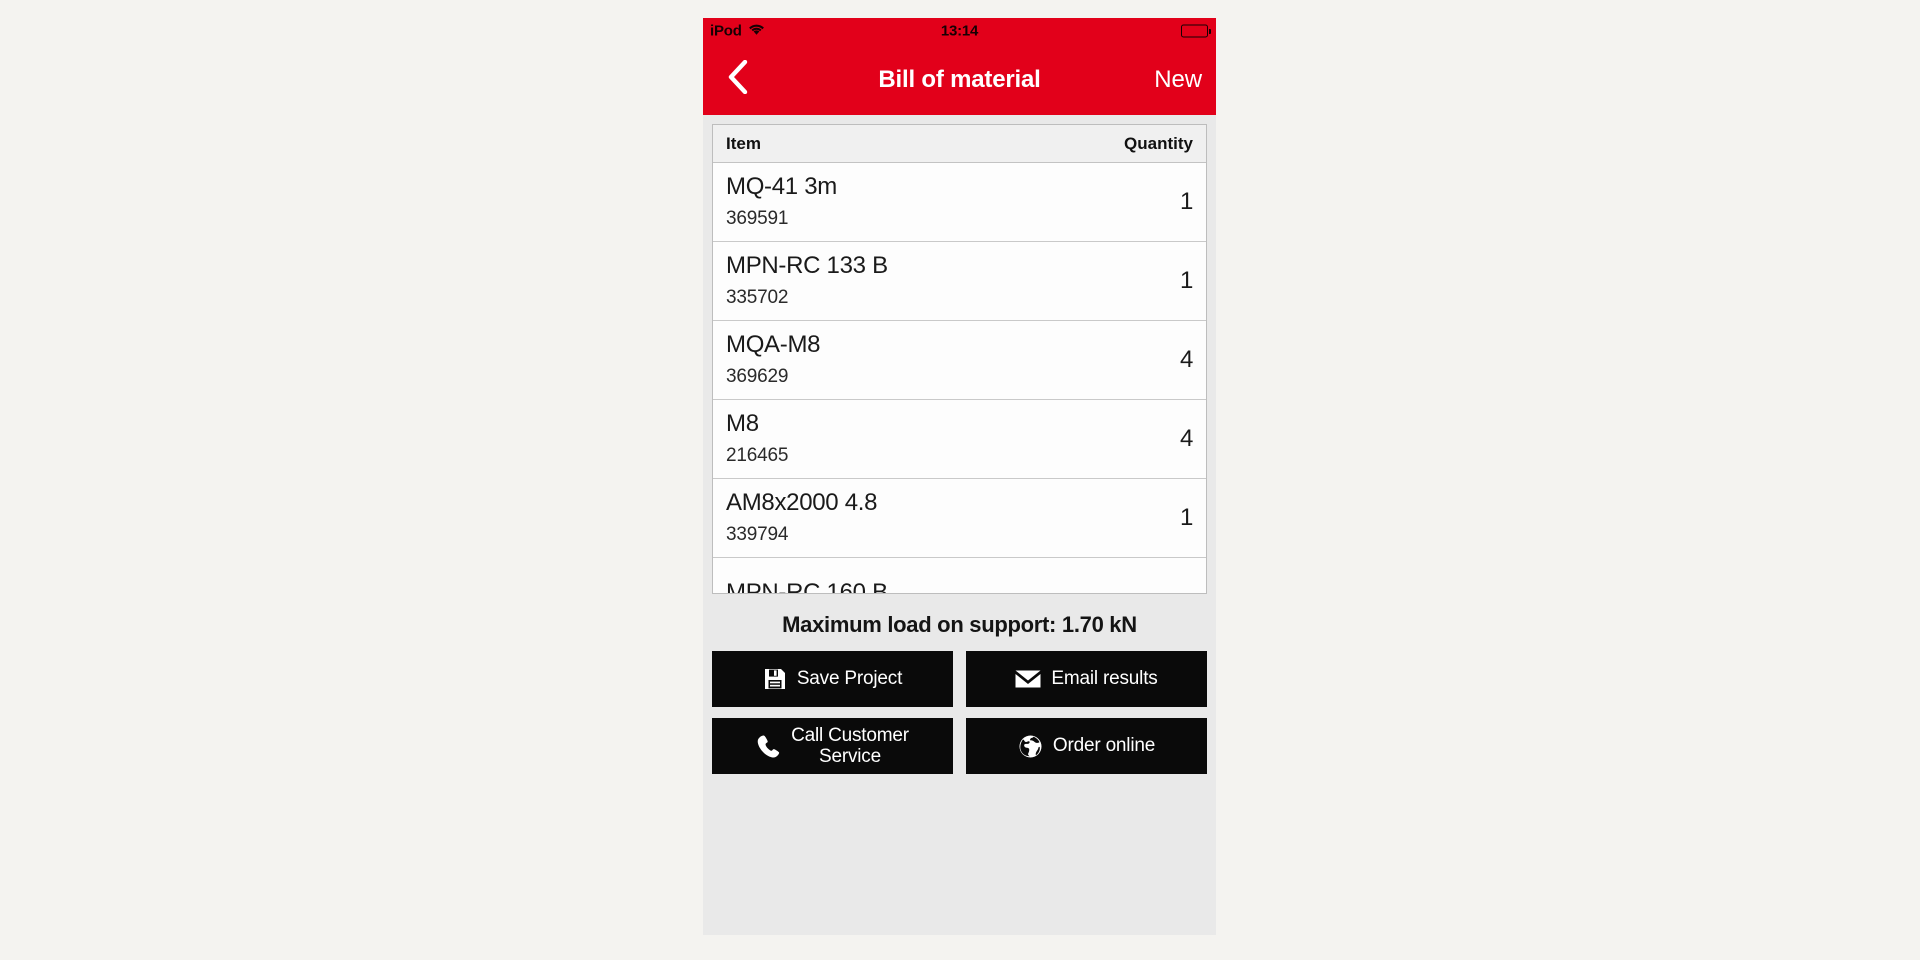  Describe the element at coordinates (757, 297) in the screenshot. I see `item-code: 335702` at that location.